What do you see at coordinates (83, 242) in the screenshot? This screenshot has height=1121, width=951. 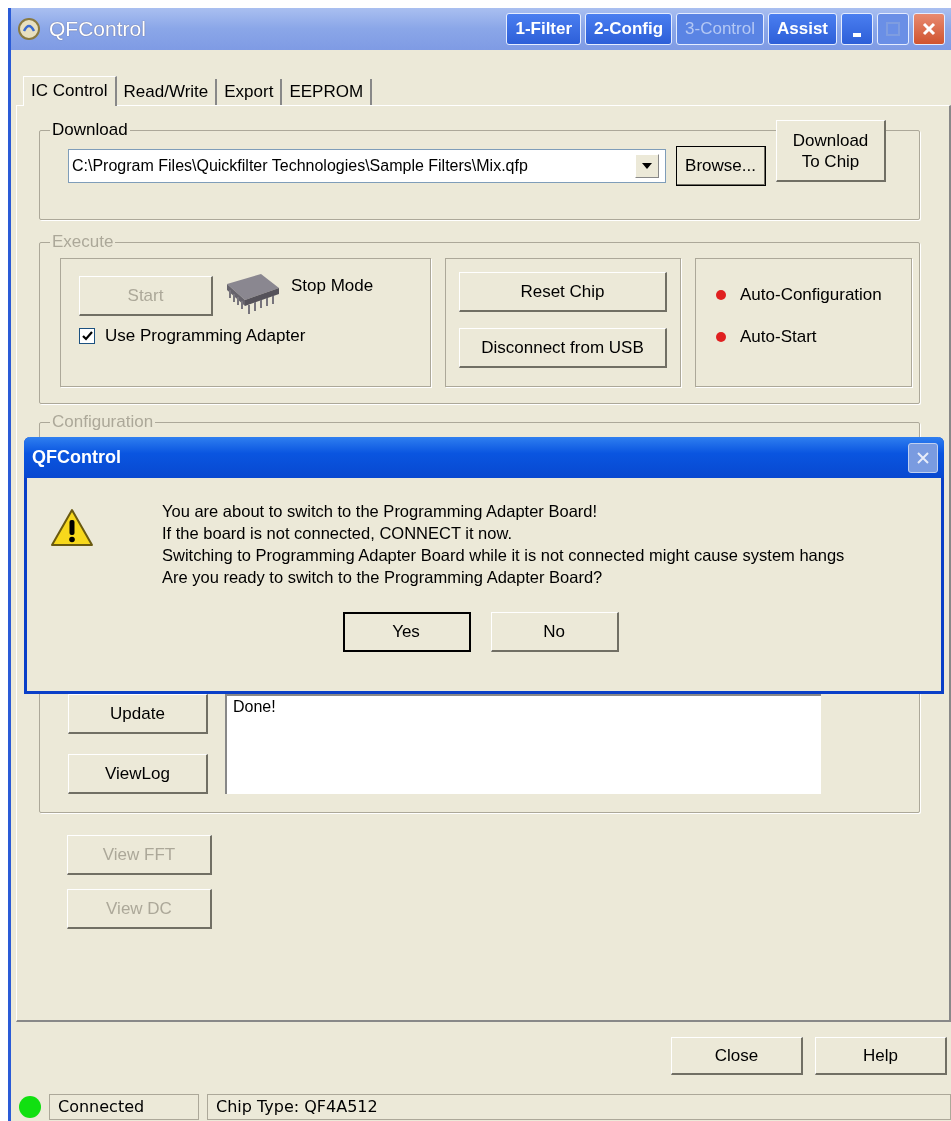 I see `group-legend: Execute` at bounding box center [83, 242].